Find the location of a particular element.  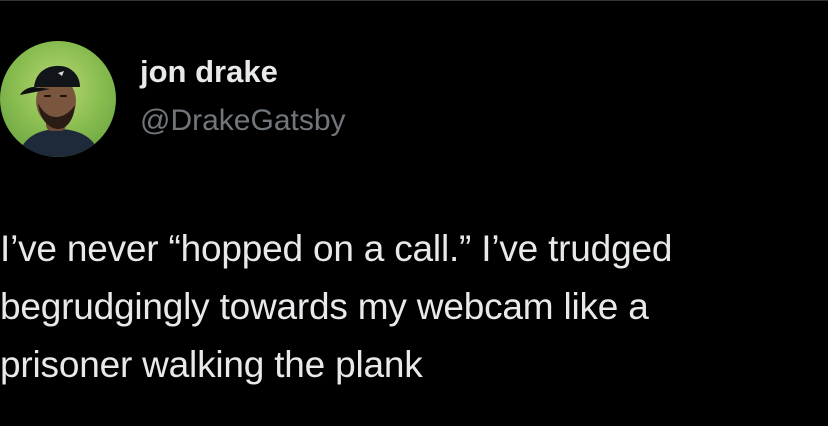

author-display-name: jon drake is located at coordinates (209, 72).